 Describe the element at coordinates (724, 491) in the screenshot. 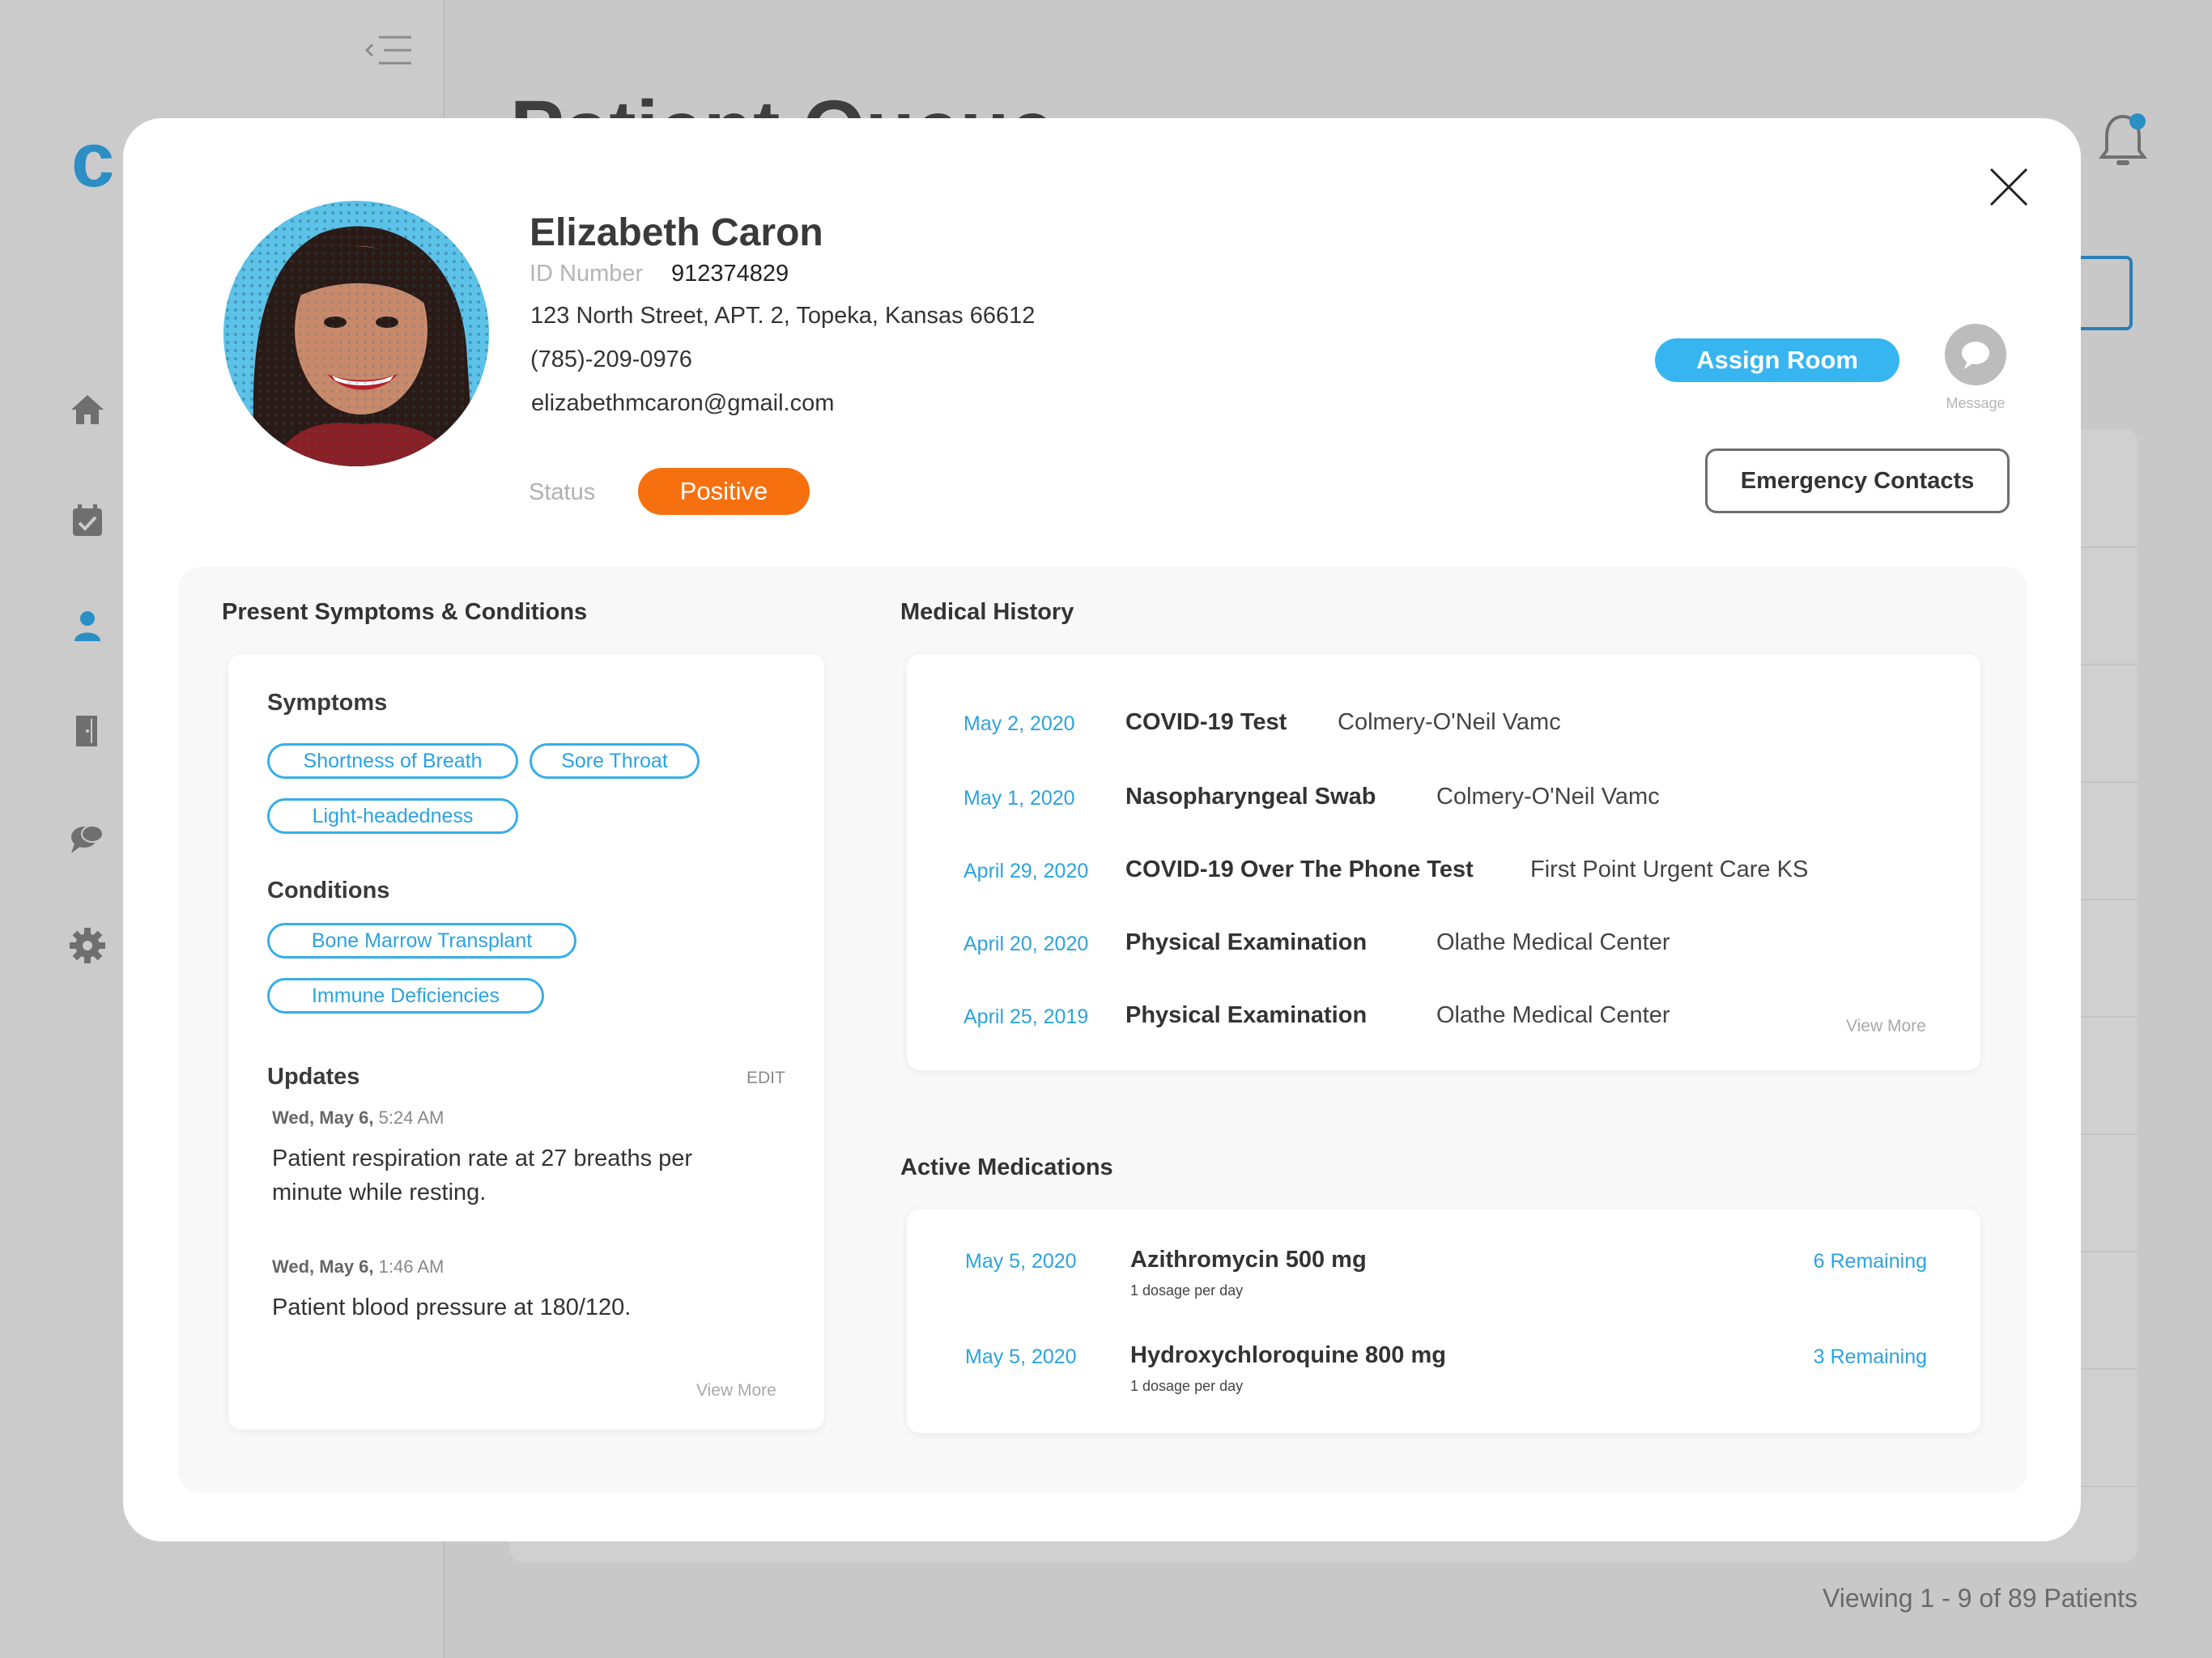

I see `status-badge: Positive` at that location.